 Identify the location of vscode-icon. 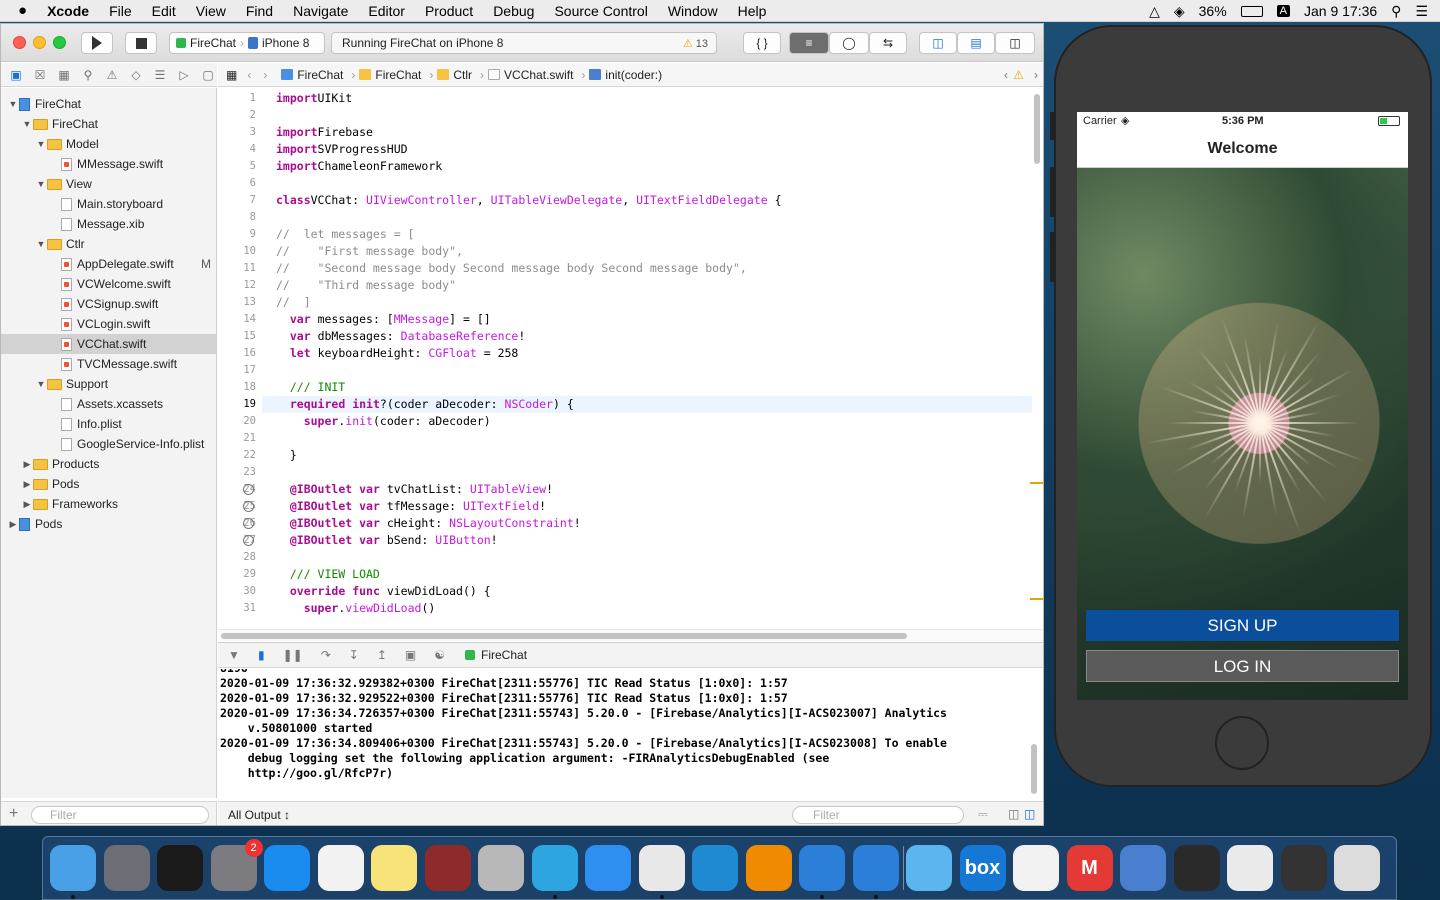
(715, 868).